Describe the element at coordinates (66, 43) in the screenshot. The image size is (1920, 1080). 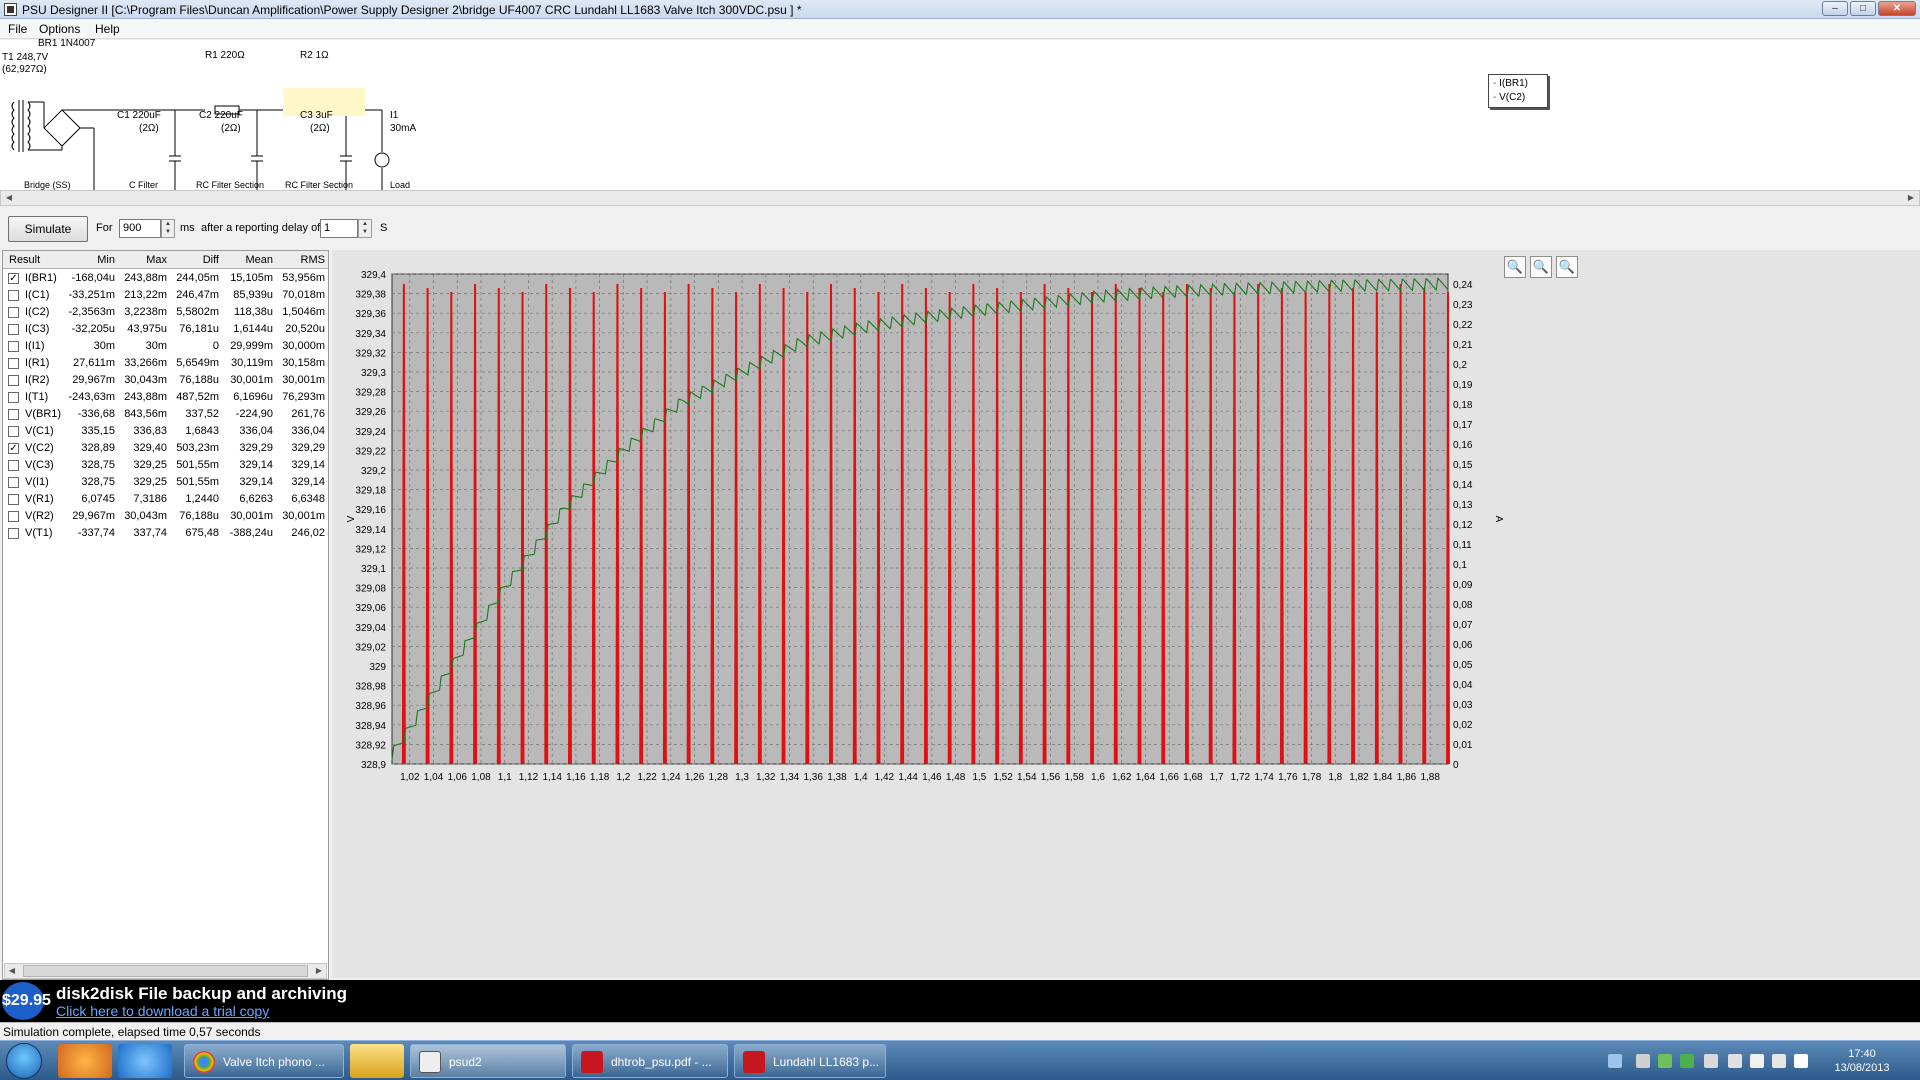
I see `br1-label: BR1 1N4007` at that location.